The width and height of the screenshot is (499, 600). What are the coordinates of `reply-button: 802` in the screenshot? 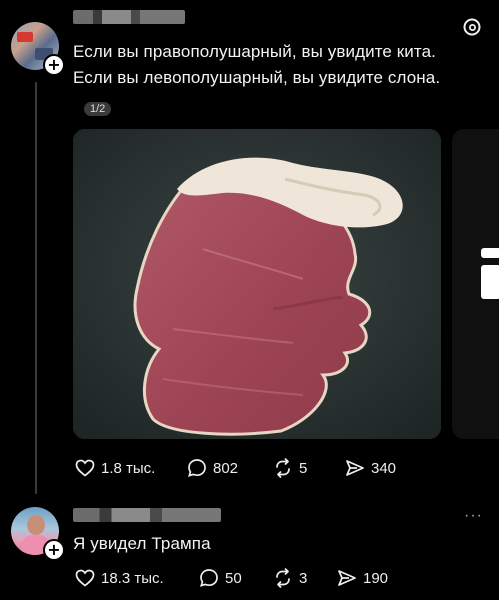 It's located at (230, 468).